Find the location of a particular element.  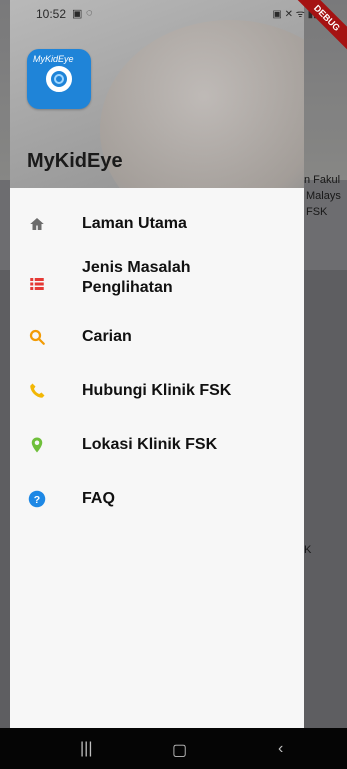

status-bar: 10:52 ▣ ◌ ▣ ✕ ᯤ ▮▮ 4 is located at coordinates (173, 14).